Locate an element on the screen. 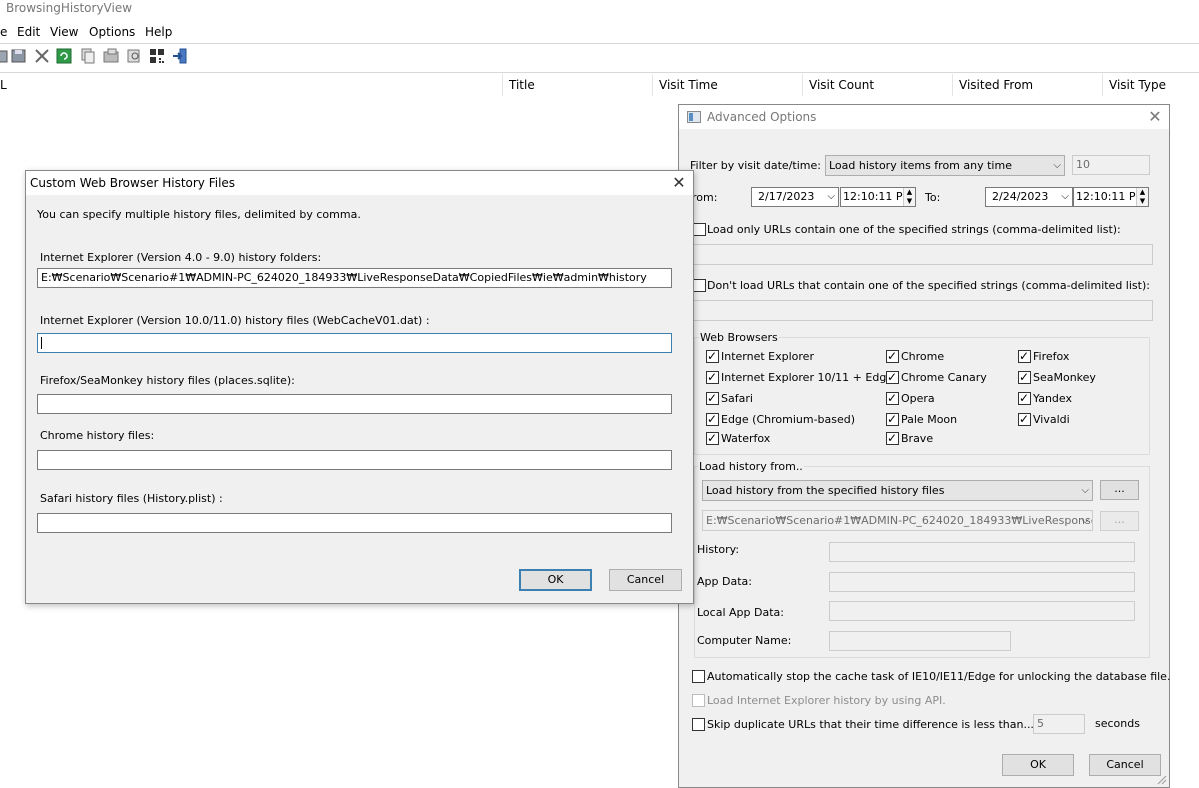 The height and width of the screenshot is (788, 1199). edge-chromium-label: Edge (Chromium-based) is located at coordinates (788, 419).